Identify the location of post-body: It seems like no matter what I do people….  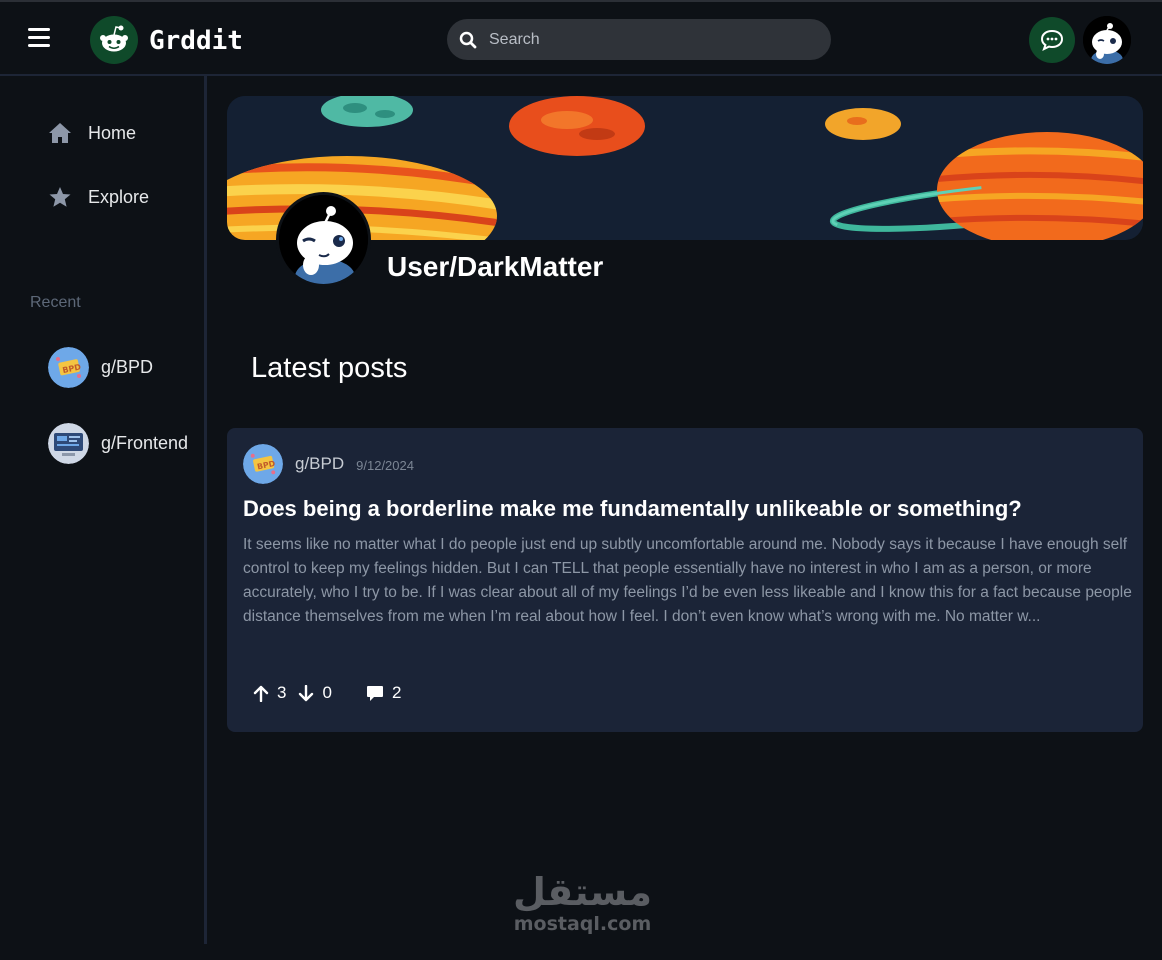
(687, 580).